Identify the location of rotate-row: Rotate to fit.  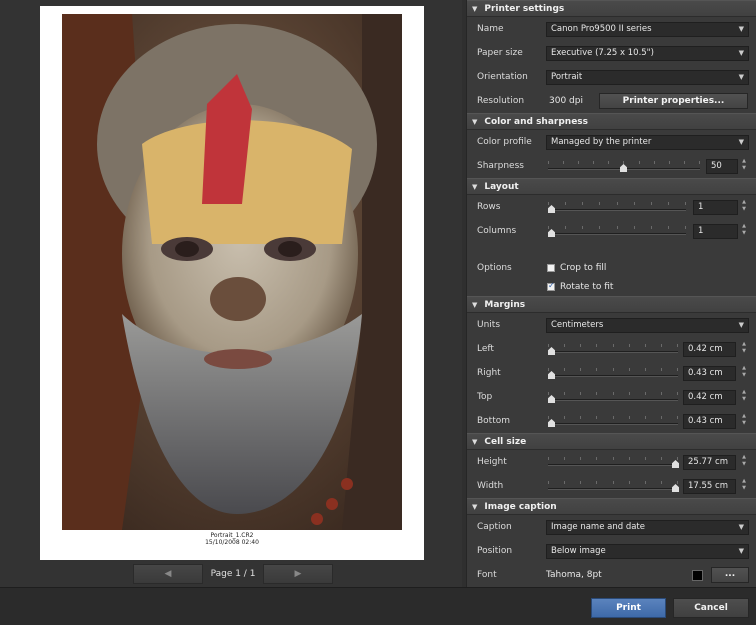
(611, 286).